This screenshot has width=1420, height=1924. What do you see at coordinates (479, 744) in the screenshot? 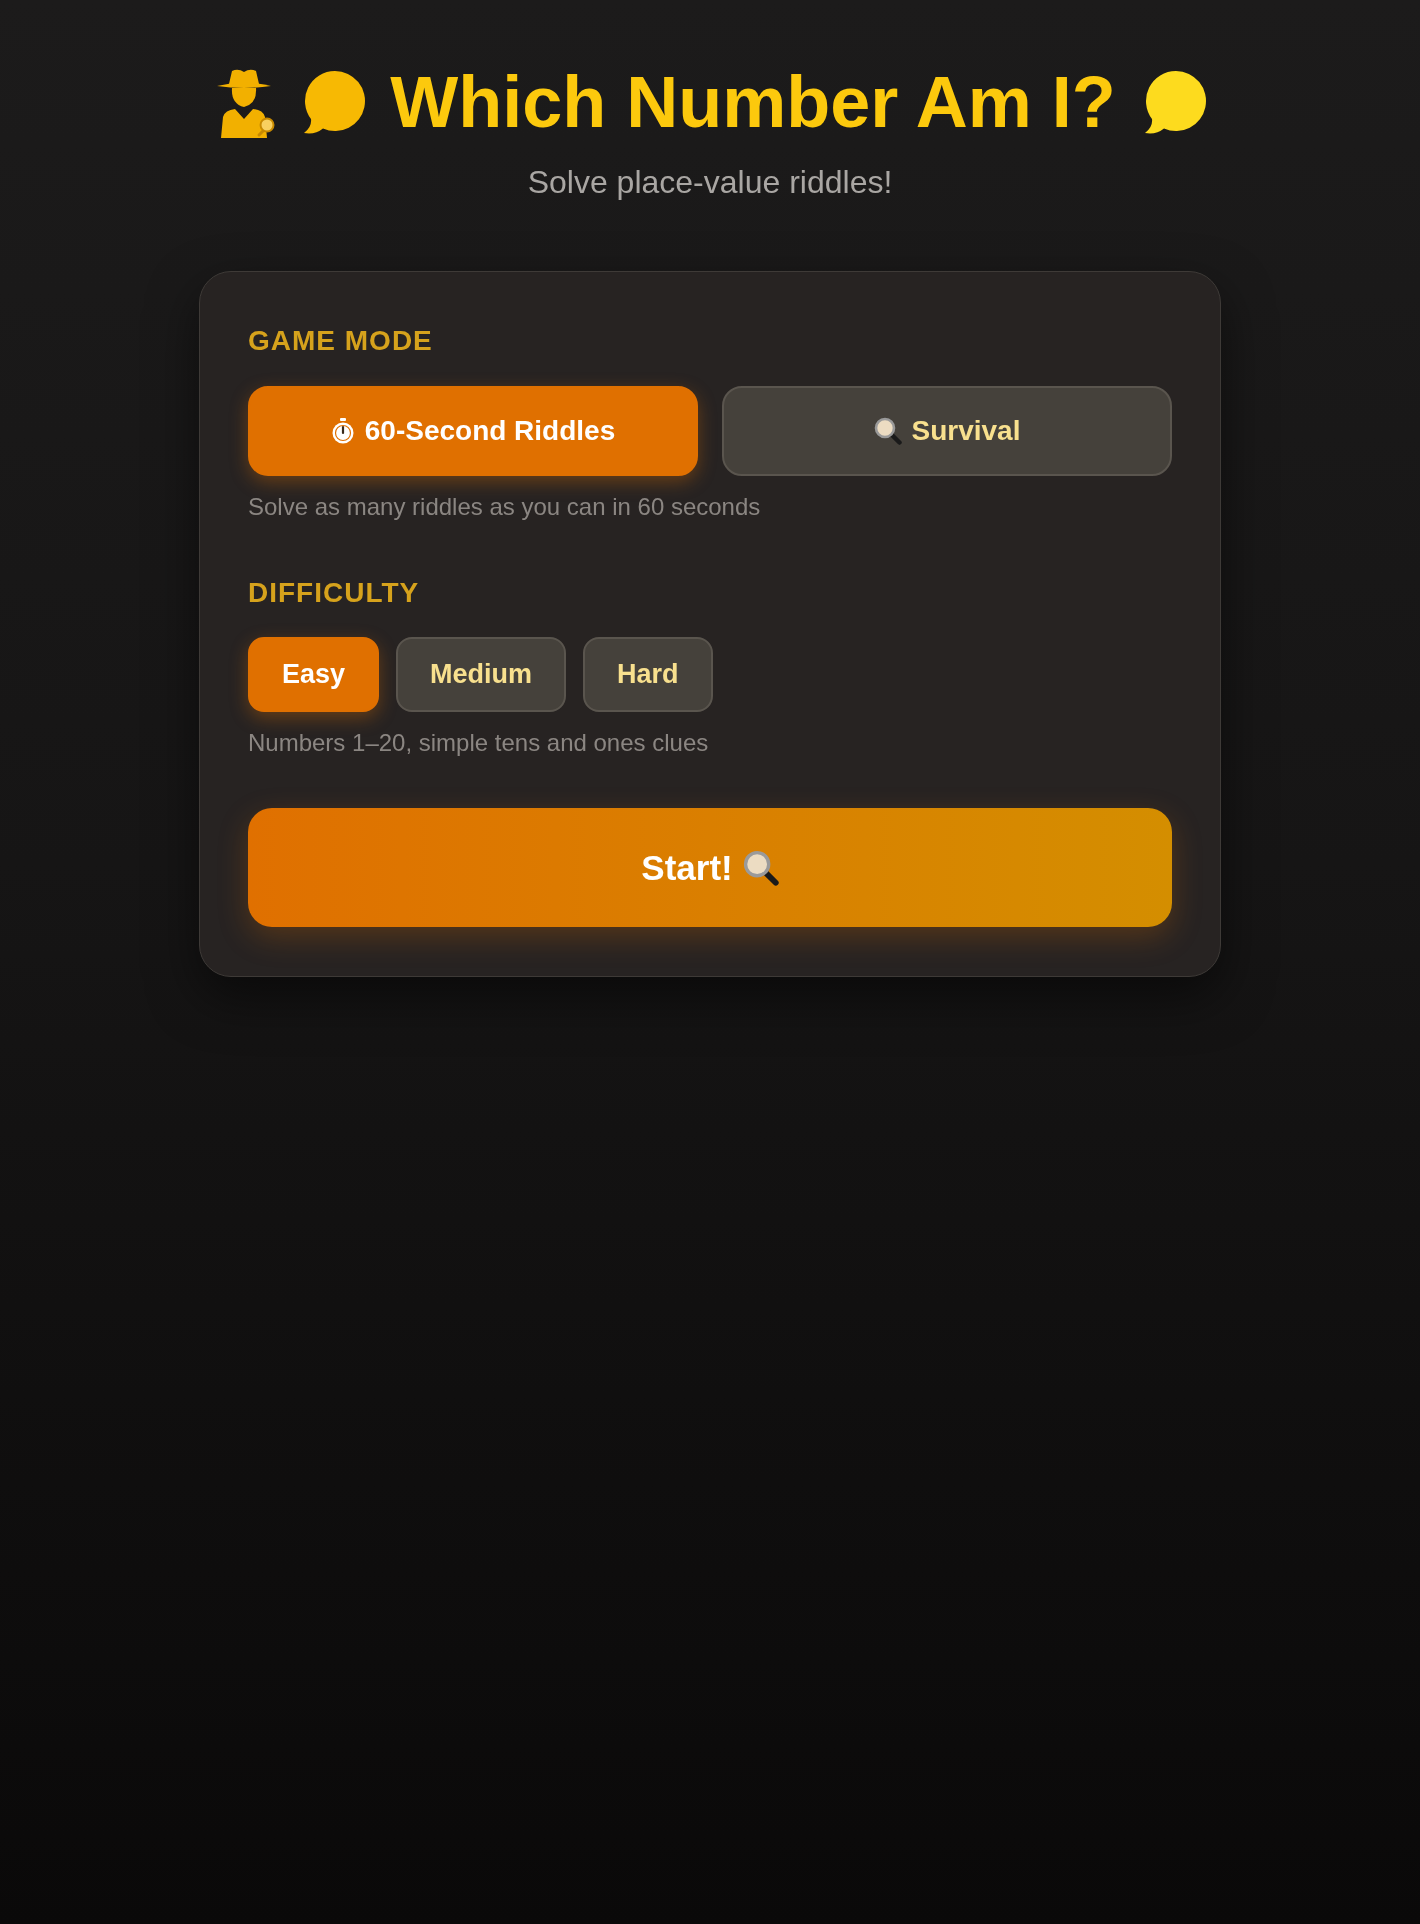
I see `difficulty-description: Numbers 1–20, simple tens and ones clues` at bounding box center [479, 744].